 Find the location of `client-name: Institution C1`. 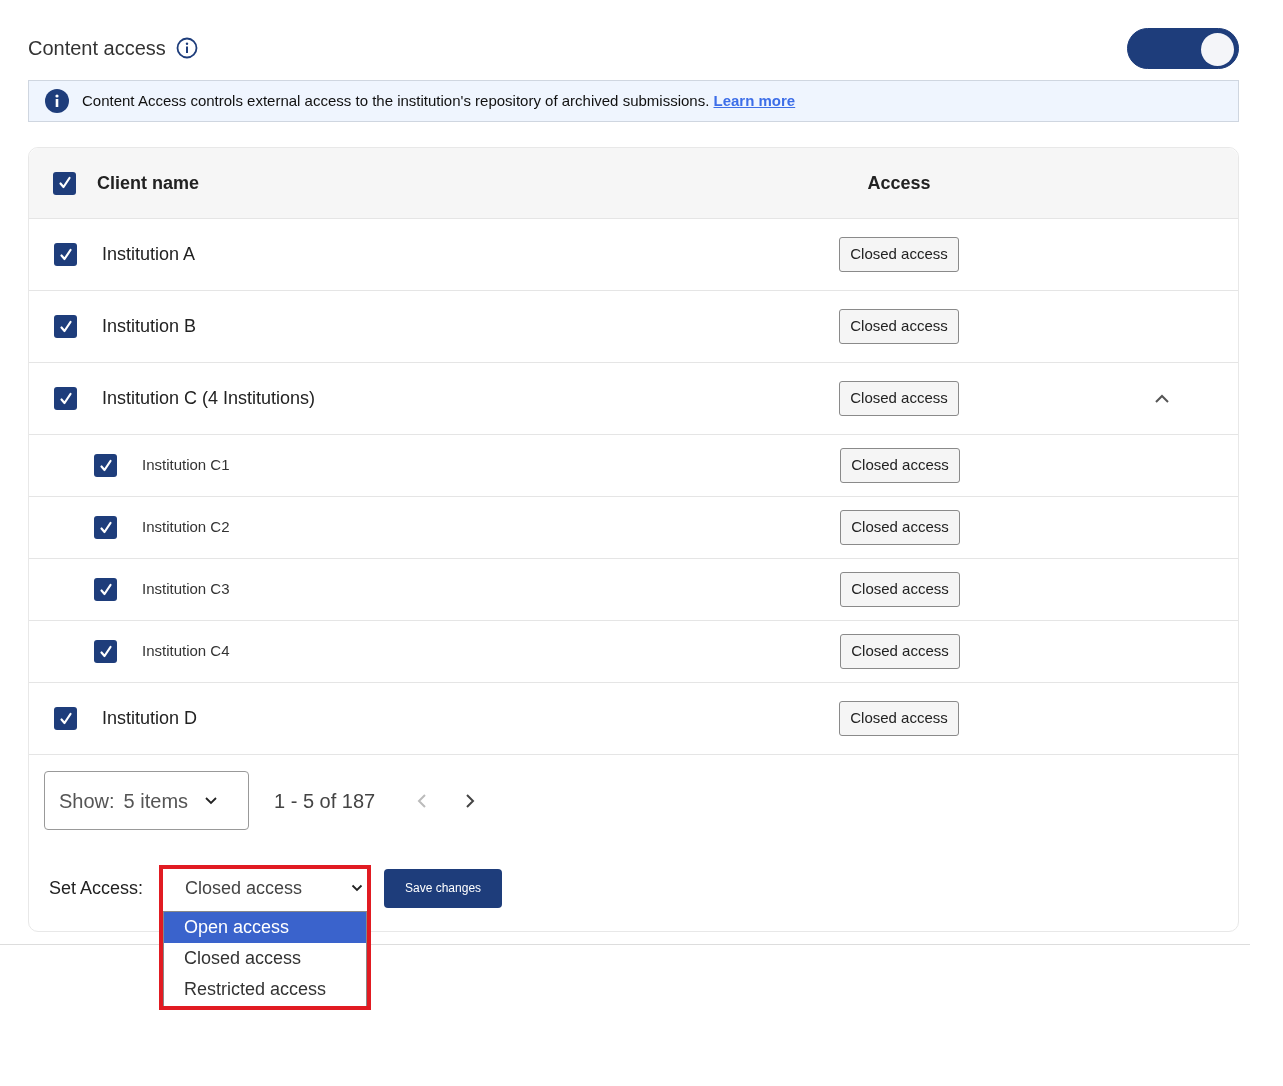

client-name: Institution C1 is located at coordinates (186, 465).